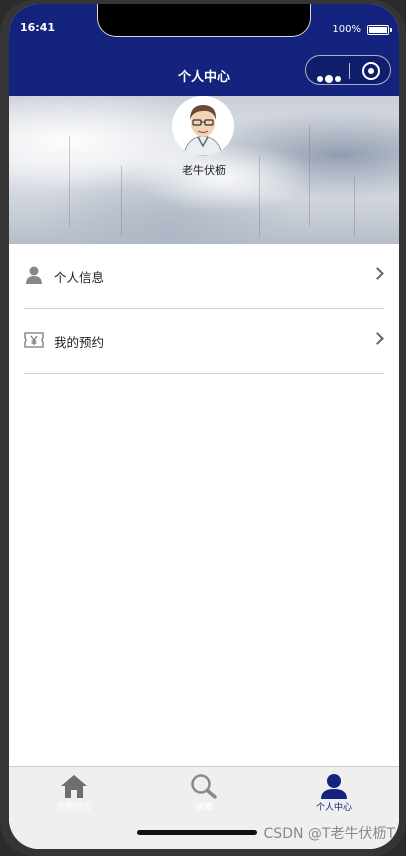  What do you see at coordinates (330, 77) in the screenshot?
I see `more-menu-icon` at bounding box center [330, 77].